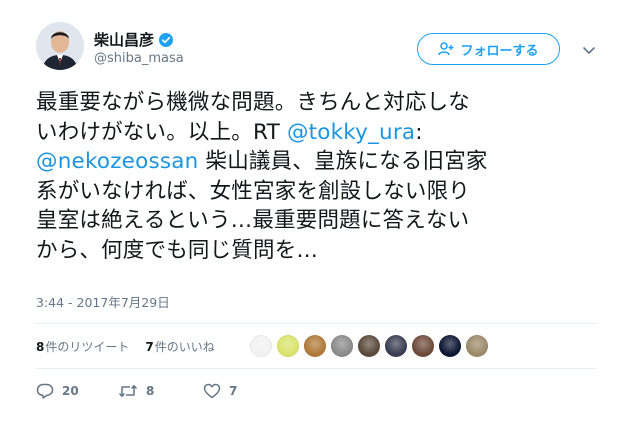 The width and height of the screenshot is (629, 422). Describe the element at coordinates (589, 50) in the screenshot. I see `chevron-down-icon` at that location.